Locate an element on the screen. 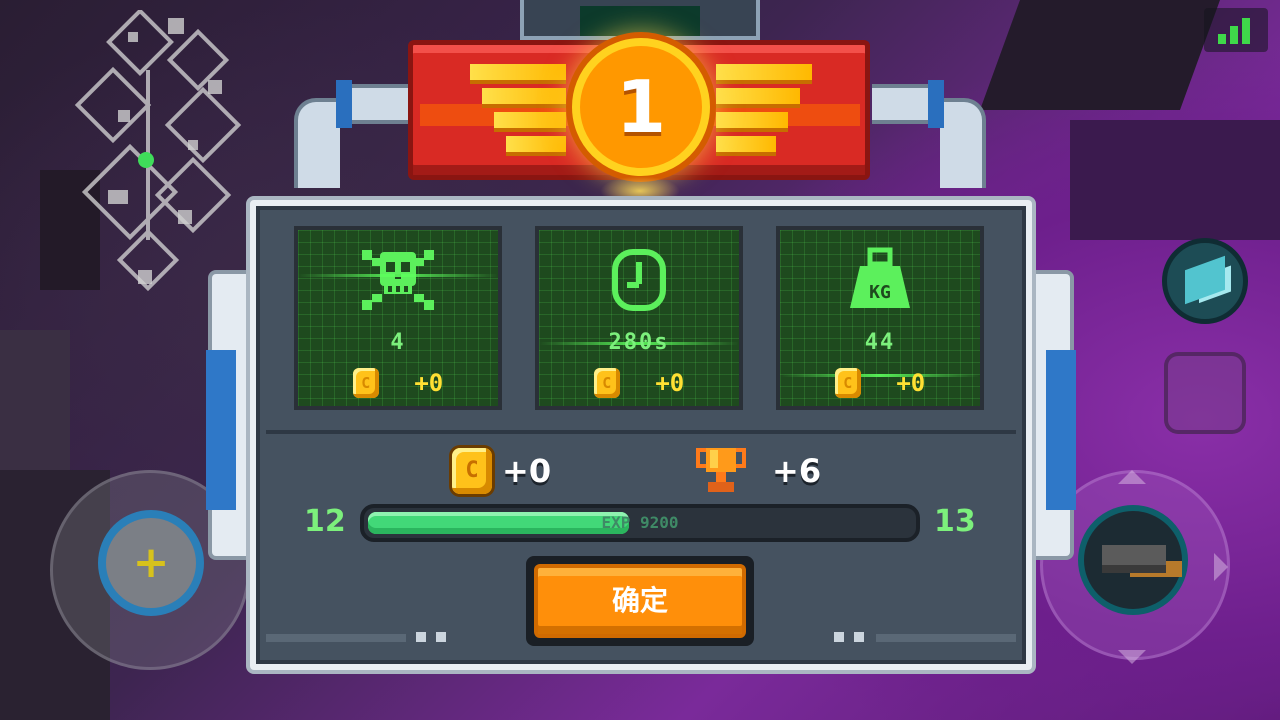  top-door-window is located at coordinates (640, 21).